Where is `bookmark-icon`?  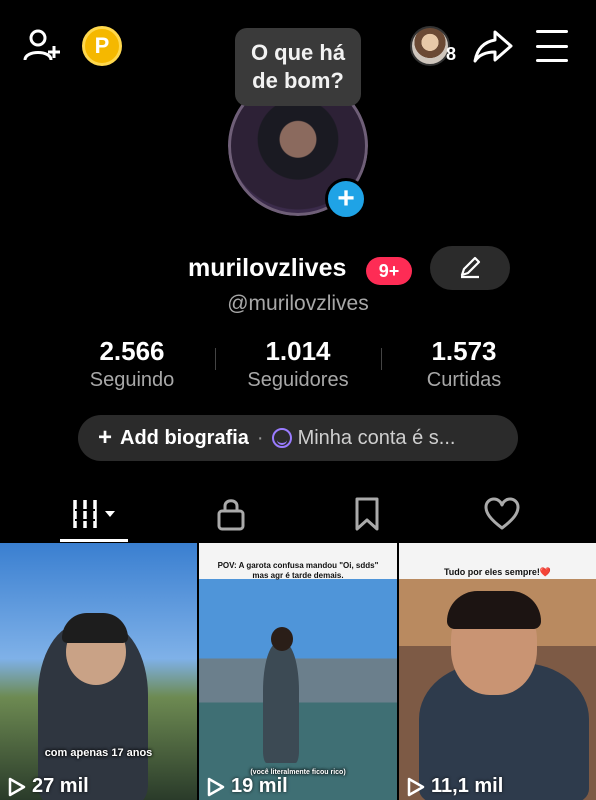
bookmark-icon is located at coordinates (366, 514).